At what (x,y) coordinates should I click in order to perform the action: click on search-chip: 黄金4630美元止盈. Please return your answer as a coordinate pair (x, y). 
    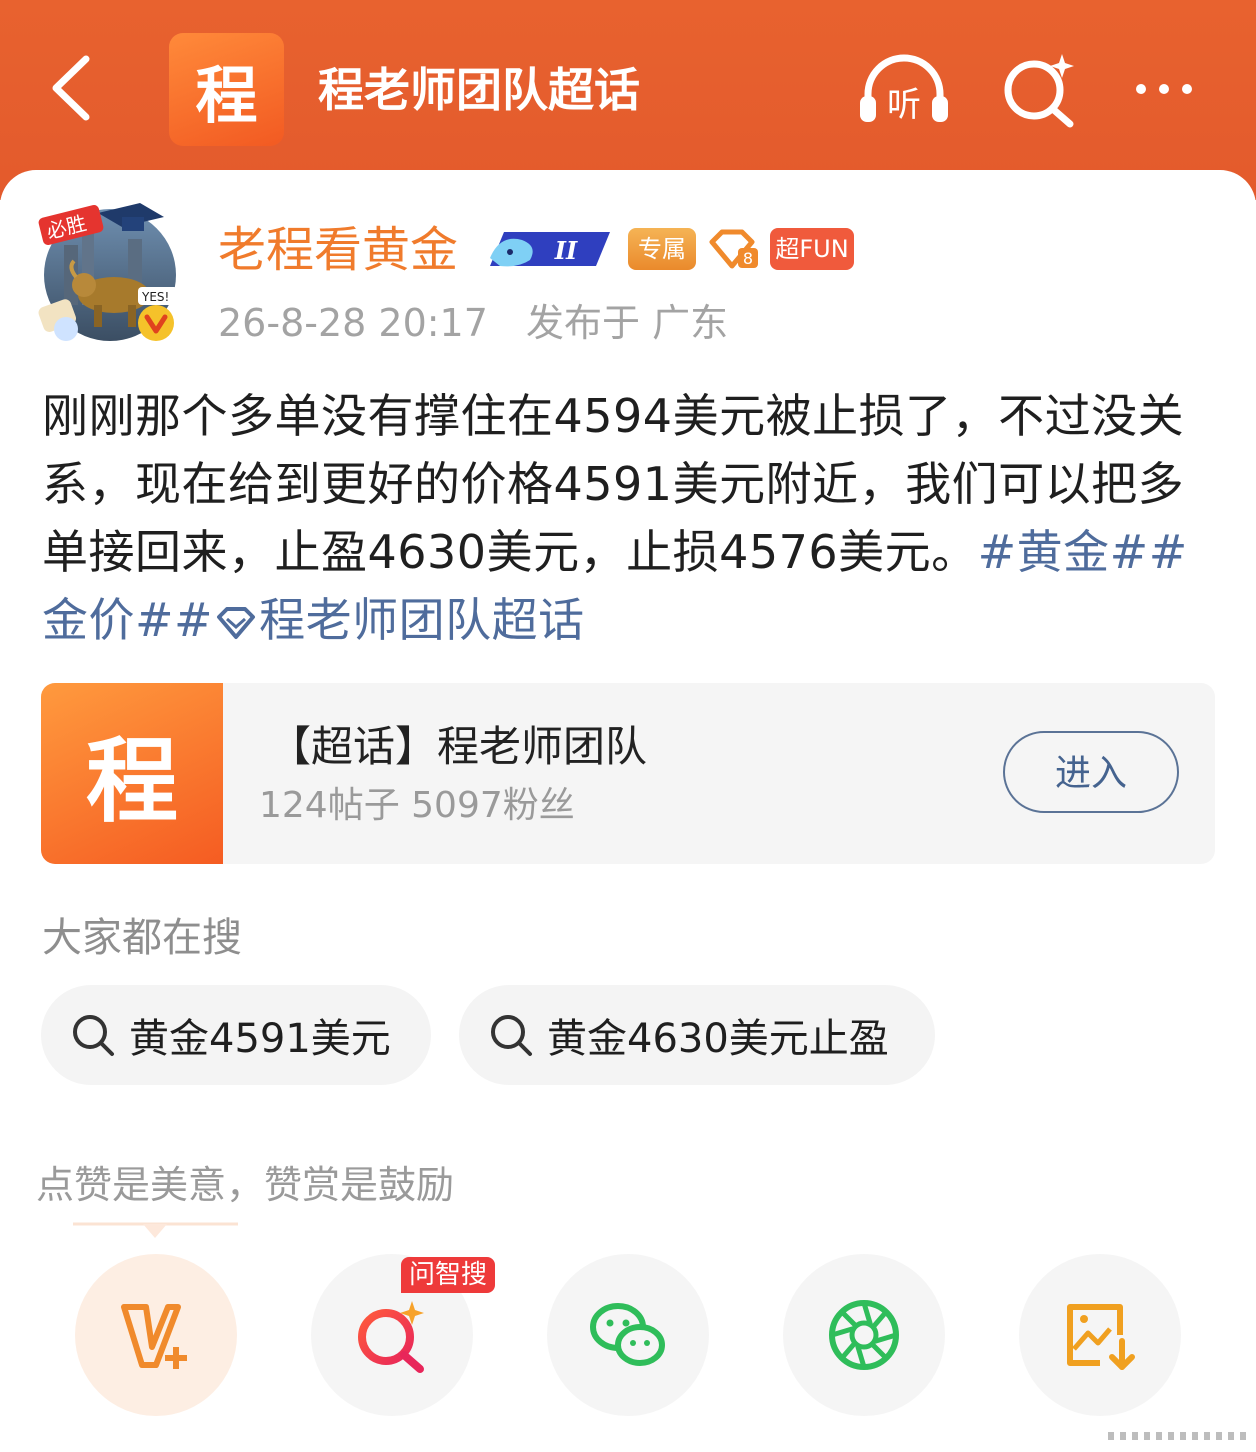
    Looking at the image, I should click on (697, 1035).